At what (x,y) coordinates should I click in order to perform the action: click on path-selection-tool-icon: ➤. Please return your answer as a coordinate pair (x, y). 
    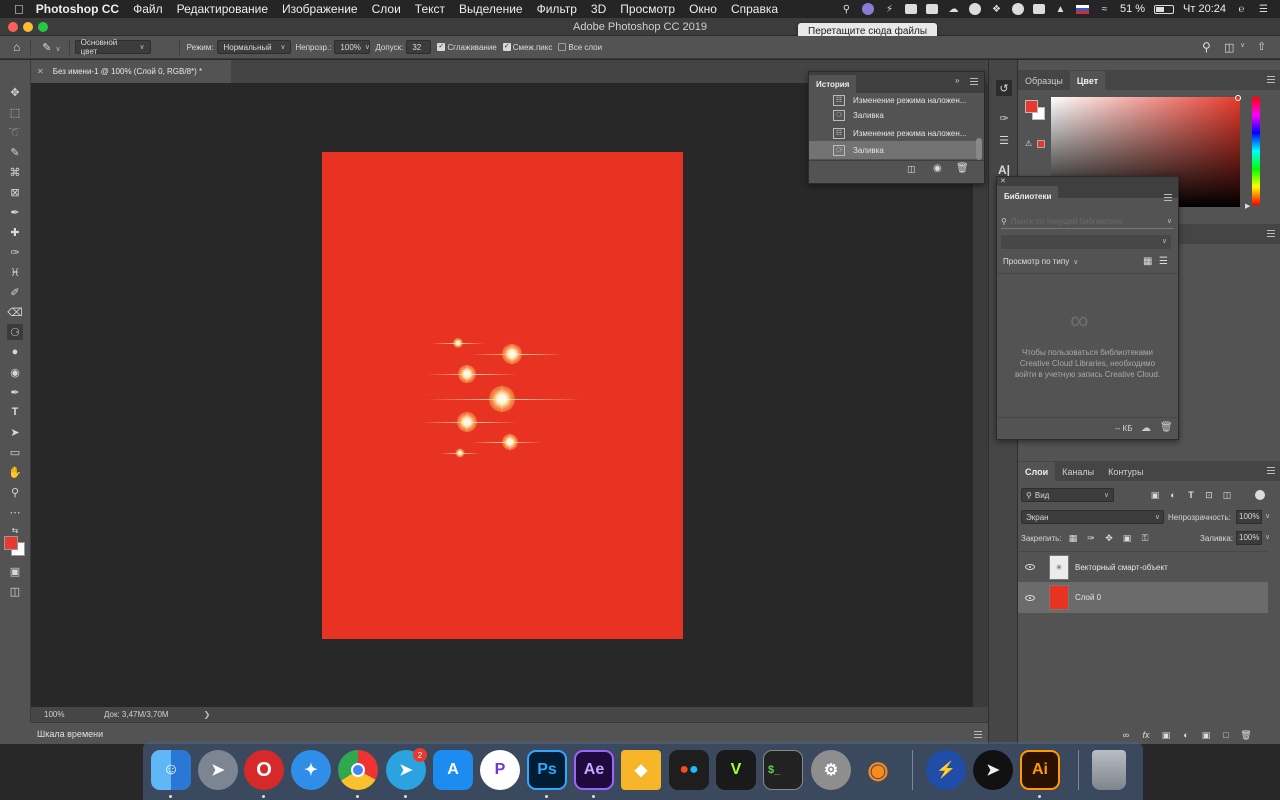
    Looking at the image, I should click on (15, 432).